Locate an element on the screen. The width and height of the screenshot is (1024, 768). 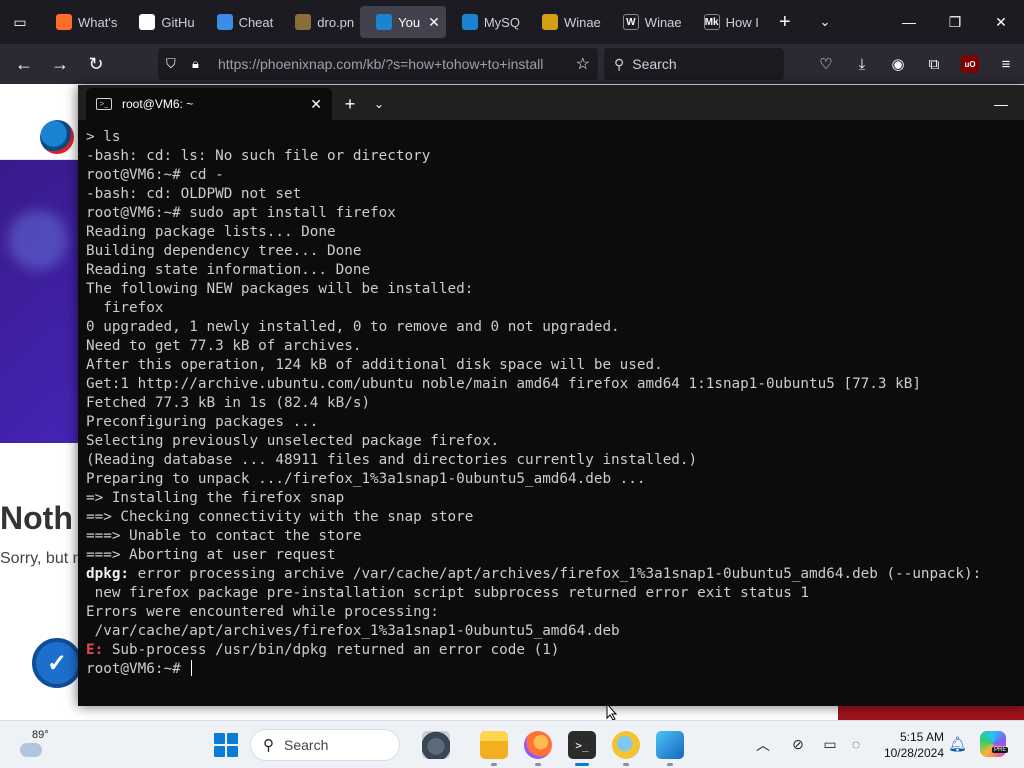
browser-tab: Winae is located at coordinates (566, 22).